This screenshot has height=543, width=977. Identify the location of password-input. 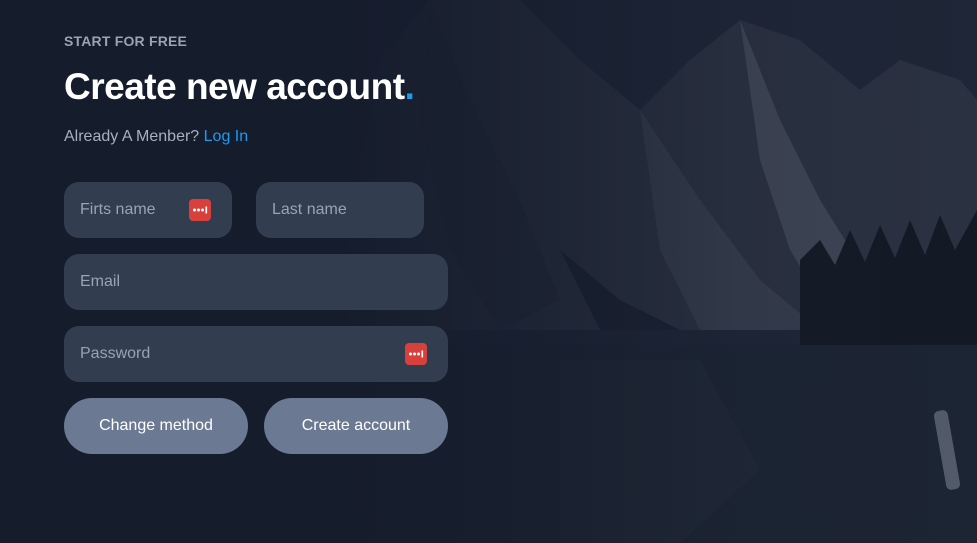
(256, 354).